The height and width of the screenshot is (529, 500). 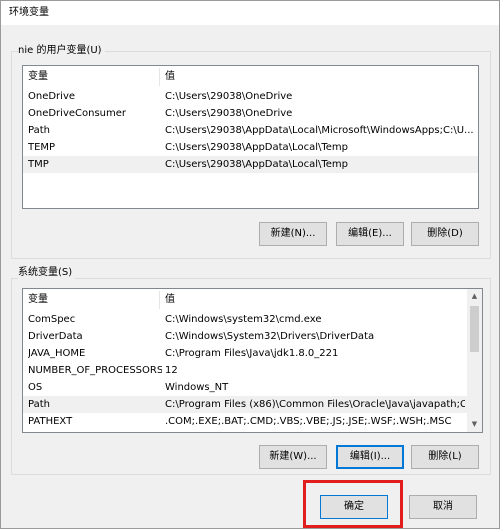 I want to click on system-delete-button: 删除(L), so click(x=445, y=457).